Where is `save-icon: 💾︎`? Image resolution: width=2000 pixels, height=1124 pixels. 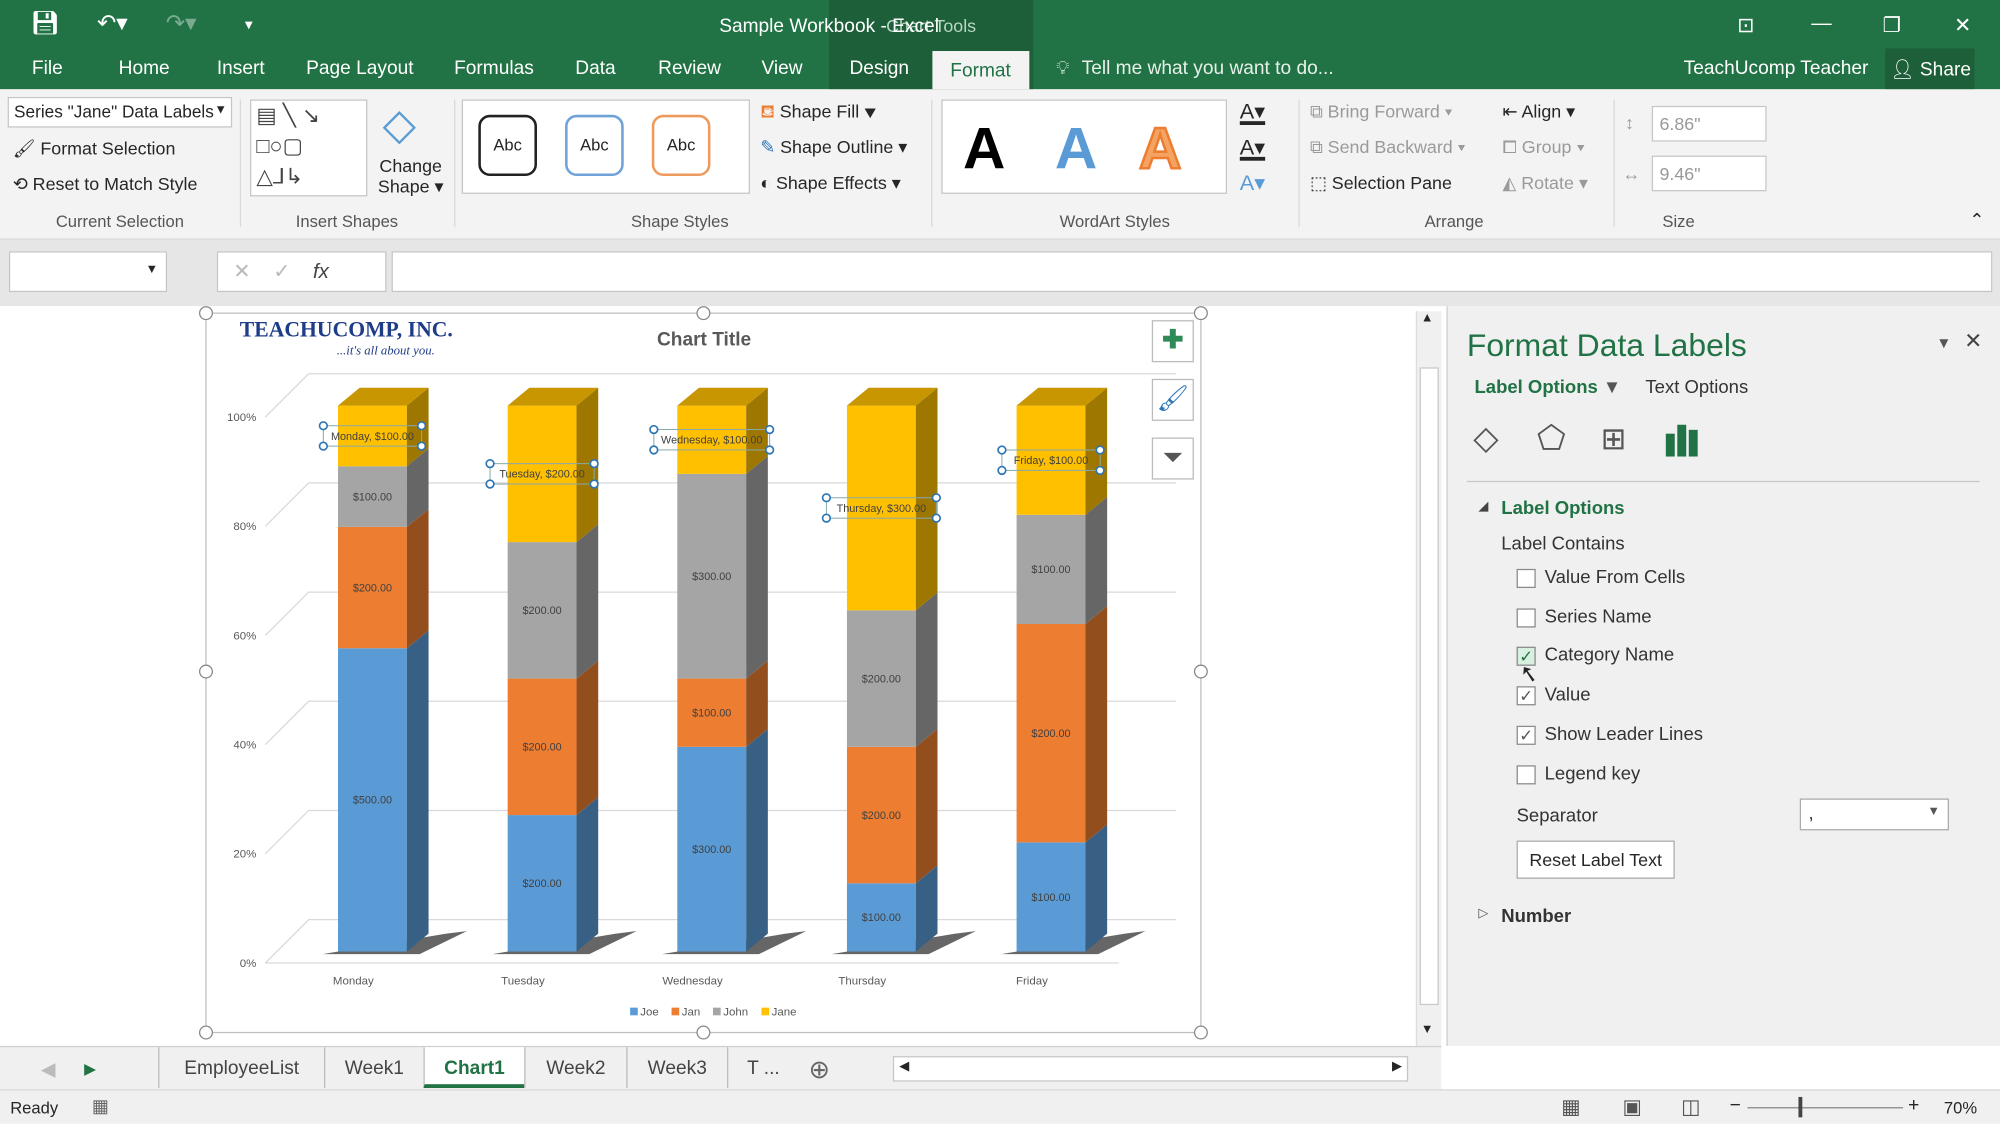 save-icon: 💾︎ is located at coordinates (45, 23).